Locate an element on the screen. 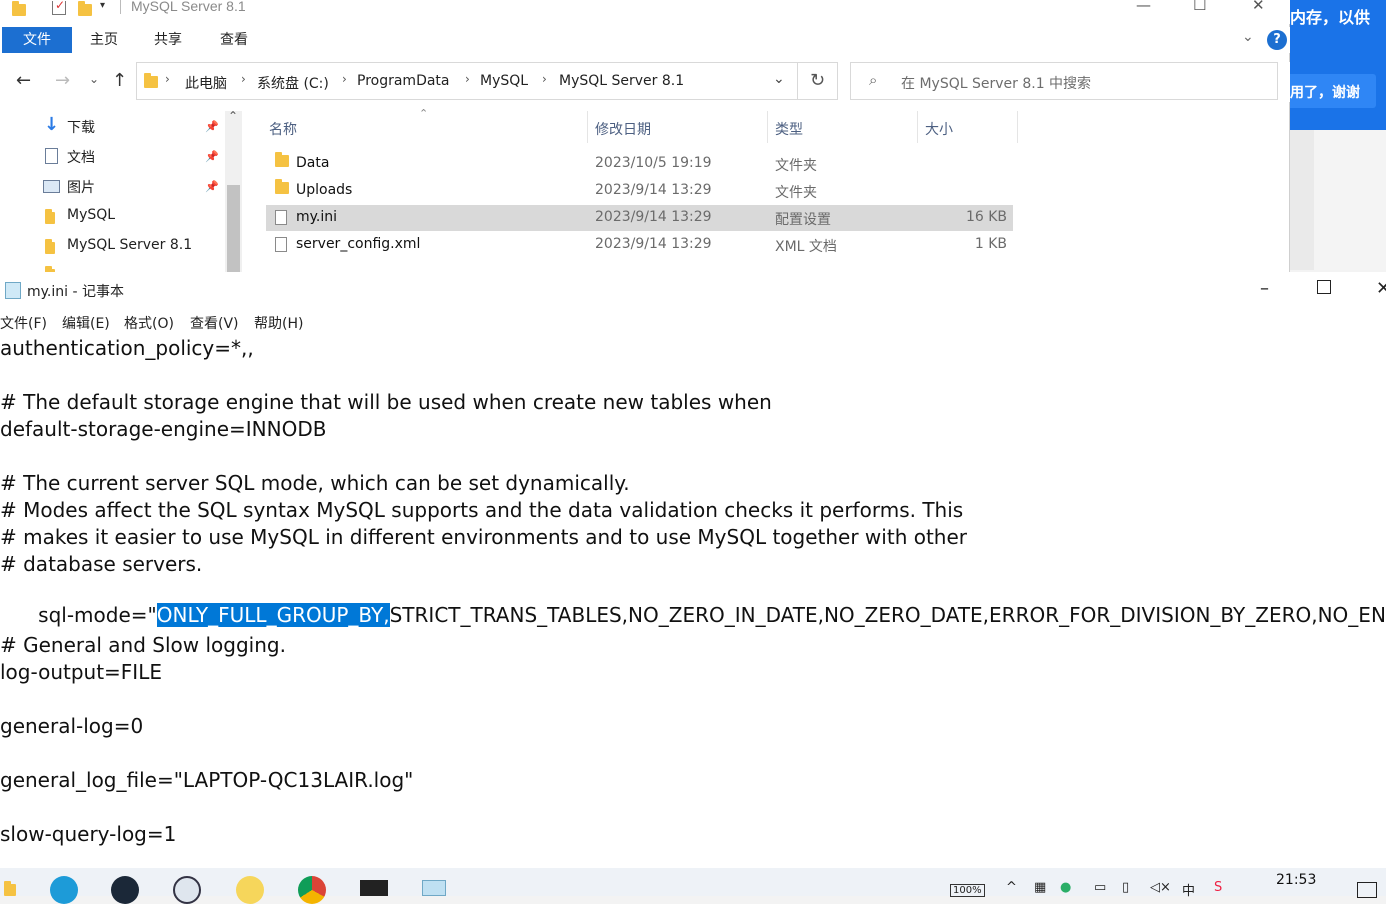 Image resolution: width=1386 pixels, height=904 pixels. file-row: Uploads 2023/9/14 13:29 文件夹 is located at coordinates (639, 191).